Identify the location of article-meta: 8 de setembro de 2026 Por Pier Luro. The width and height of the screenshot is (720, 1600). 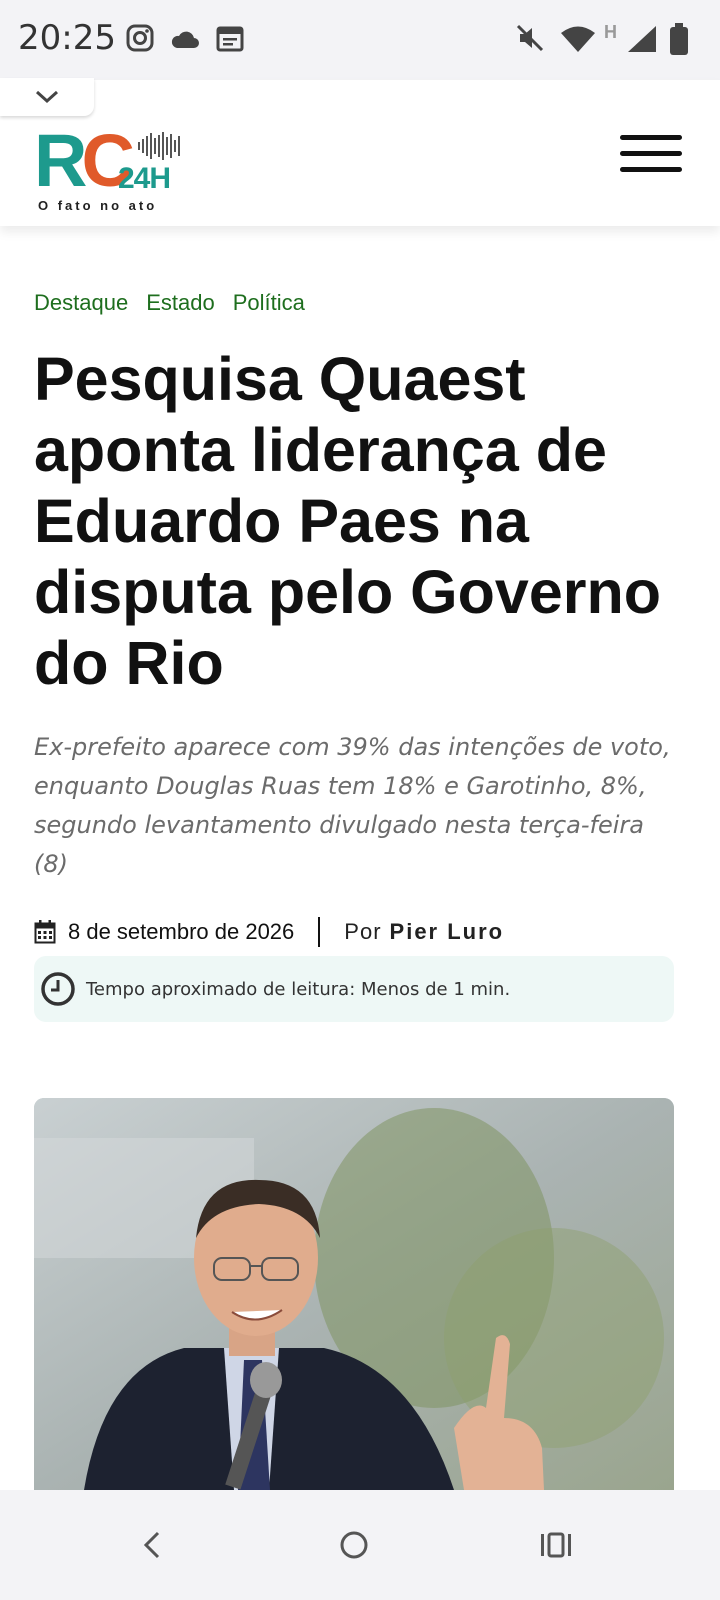
(359, 932).